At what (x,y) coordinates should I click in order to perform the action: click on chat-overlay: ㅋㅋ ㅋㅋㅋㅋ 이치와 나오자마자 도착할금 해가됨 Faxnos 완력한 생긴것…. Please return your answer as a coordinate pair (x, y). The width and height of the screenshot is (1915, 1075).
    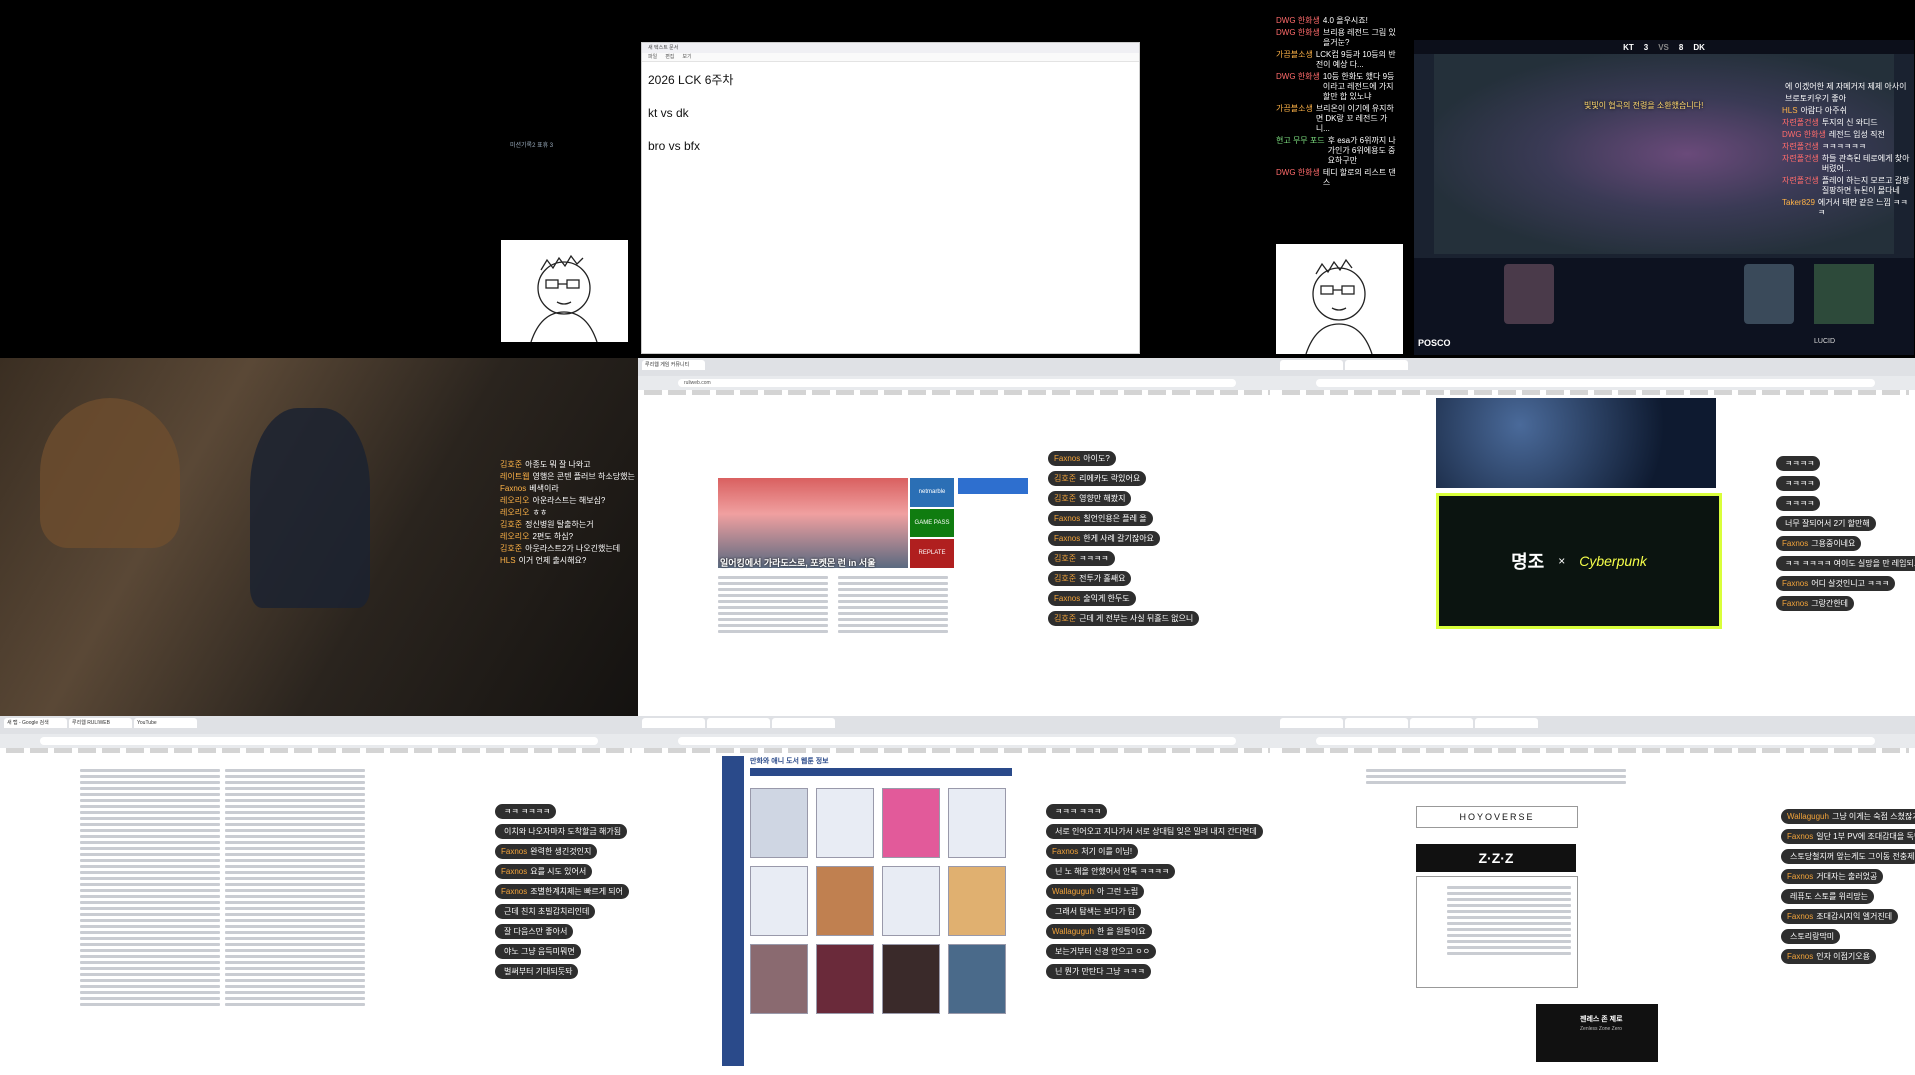
    Looking at the image, I should click on (562, 891).